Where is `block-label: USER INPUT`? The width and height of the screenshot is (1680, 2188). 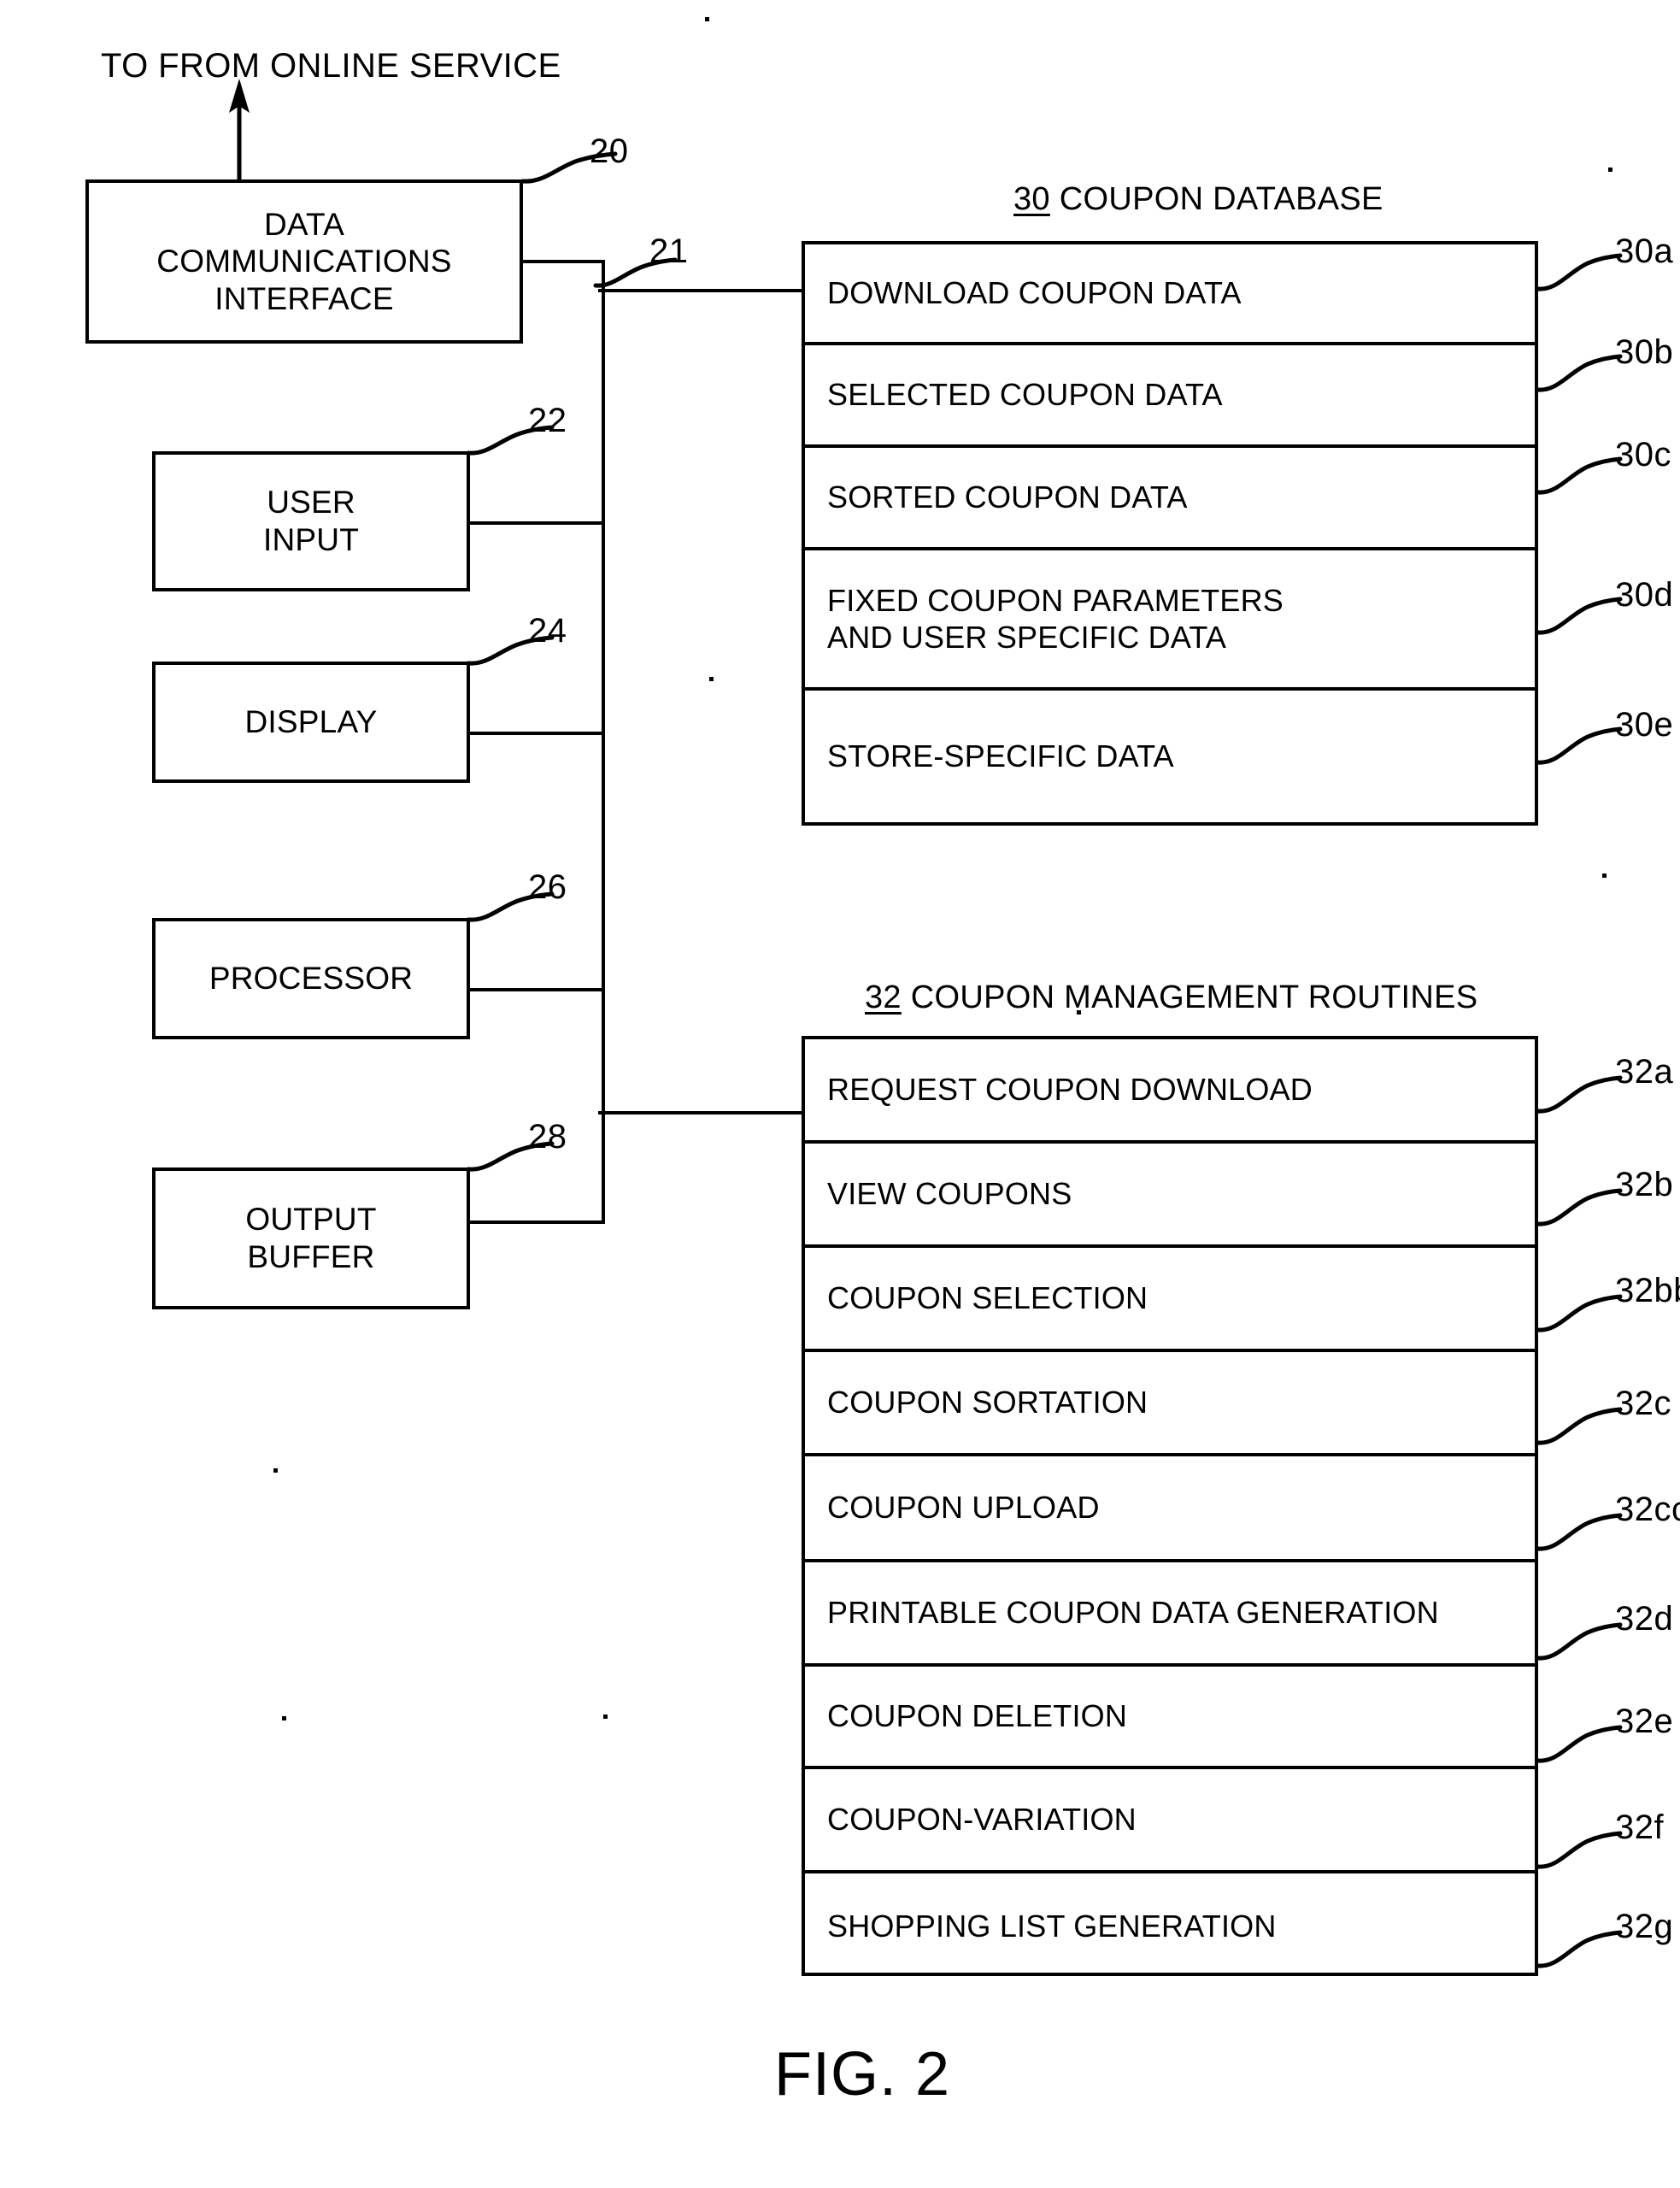
block-label: USER INPUT is located at coordinates (311, 521).